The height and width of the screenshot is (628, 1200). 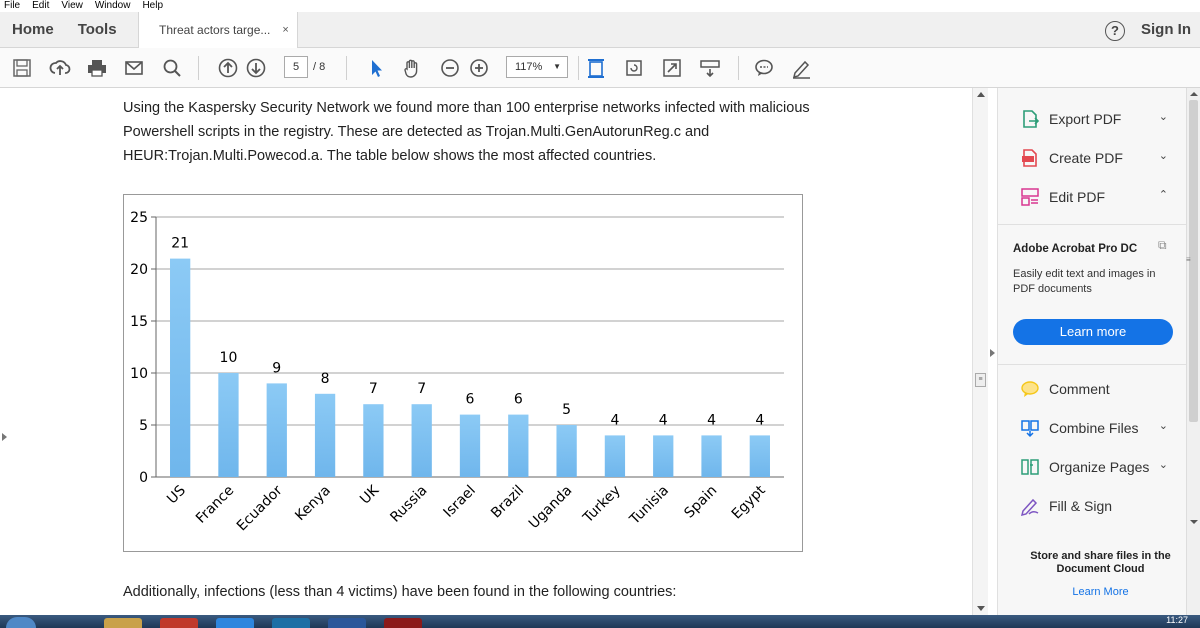 I want to click on tool-export-pdf: Export PDF ⌄, so click(x=1100, y=119).